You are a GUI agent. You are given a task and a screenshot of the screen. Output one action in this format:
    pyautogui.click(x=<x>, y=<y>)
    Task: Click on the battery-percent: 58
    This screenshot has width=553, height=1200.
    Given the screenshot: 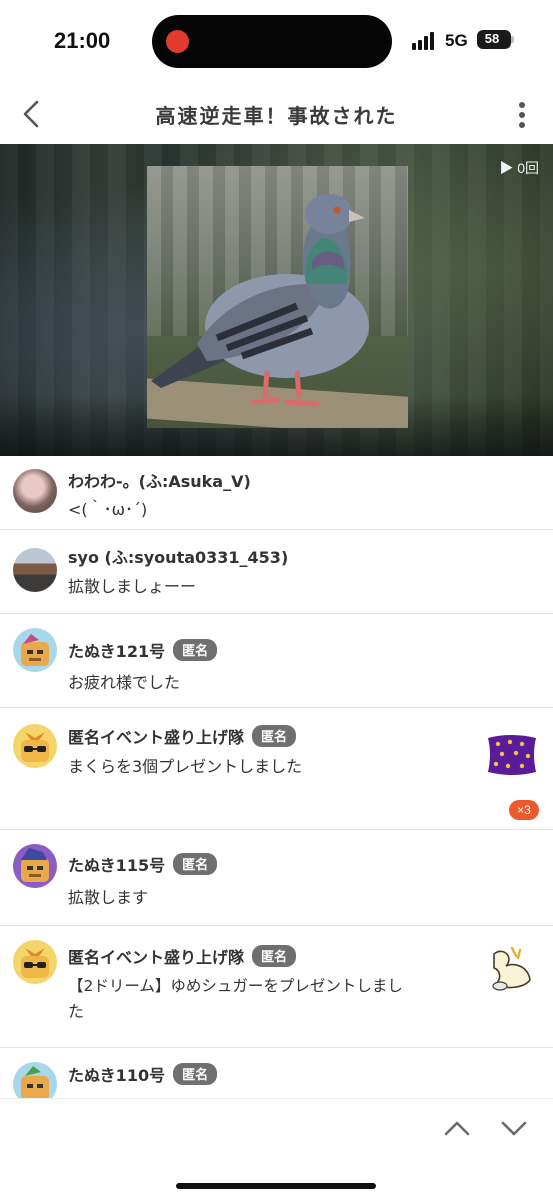 What is the action you would take?
    pyautogui.click(x=492, y=38)
    